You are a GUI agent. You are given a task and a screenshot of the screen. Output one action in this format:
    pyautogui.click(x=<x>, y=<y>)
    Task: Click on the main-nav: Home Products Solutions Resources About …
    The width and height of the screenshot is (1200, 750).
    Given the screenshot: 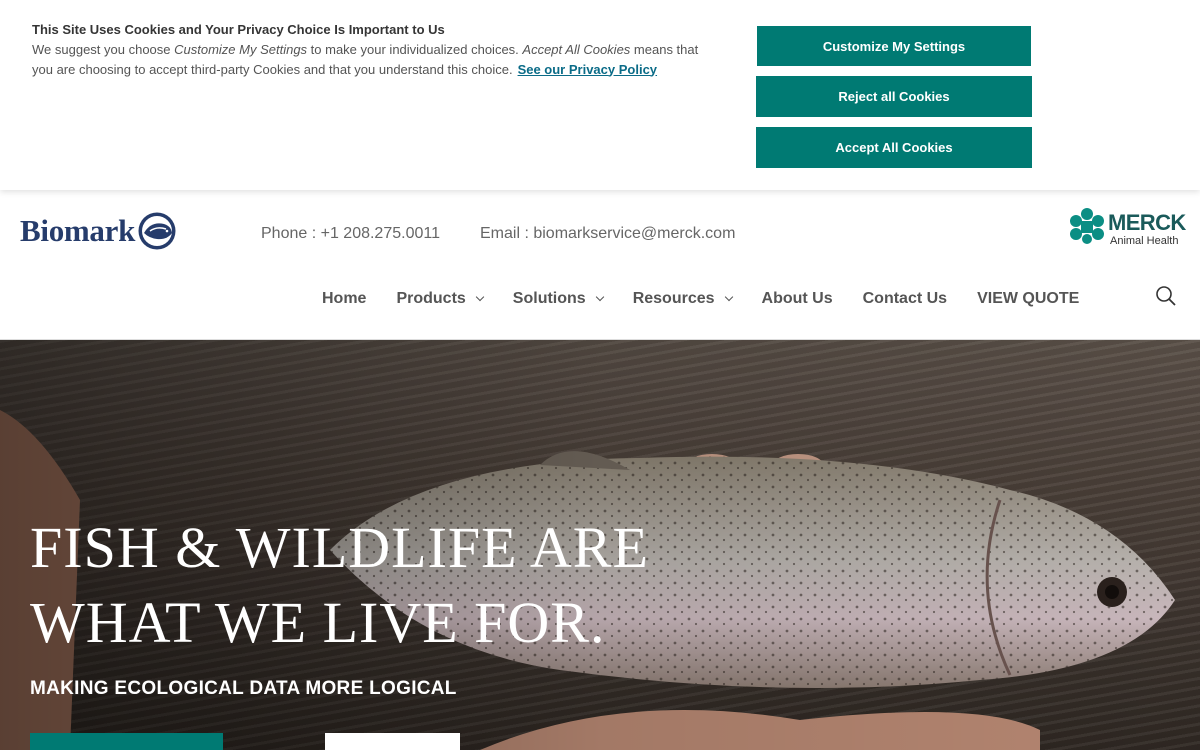 What is the action you would take?
    pyautogui.click(x=715, y=299)
    